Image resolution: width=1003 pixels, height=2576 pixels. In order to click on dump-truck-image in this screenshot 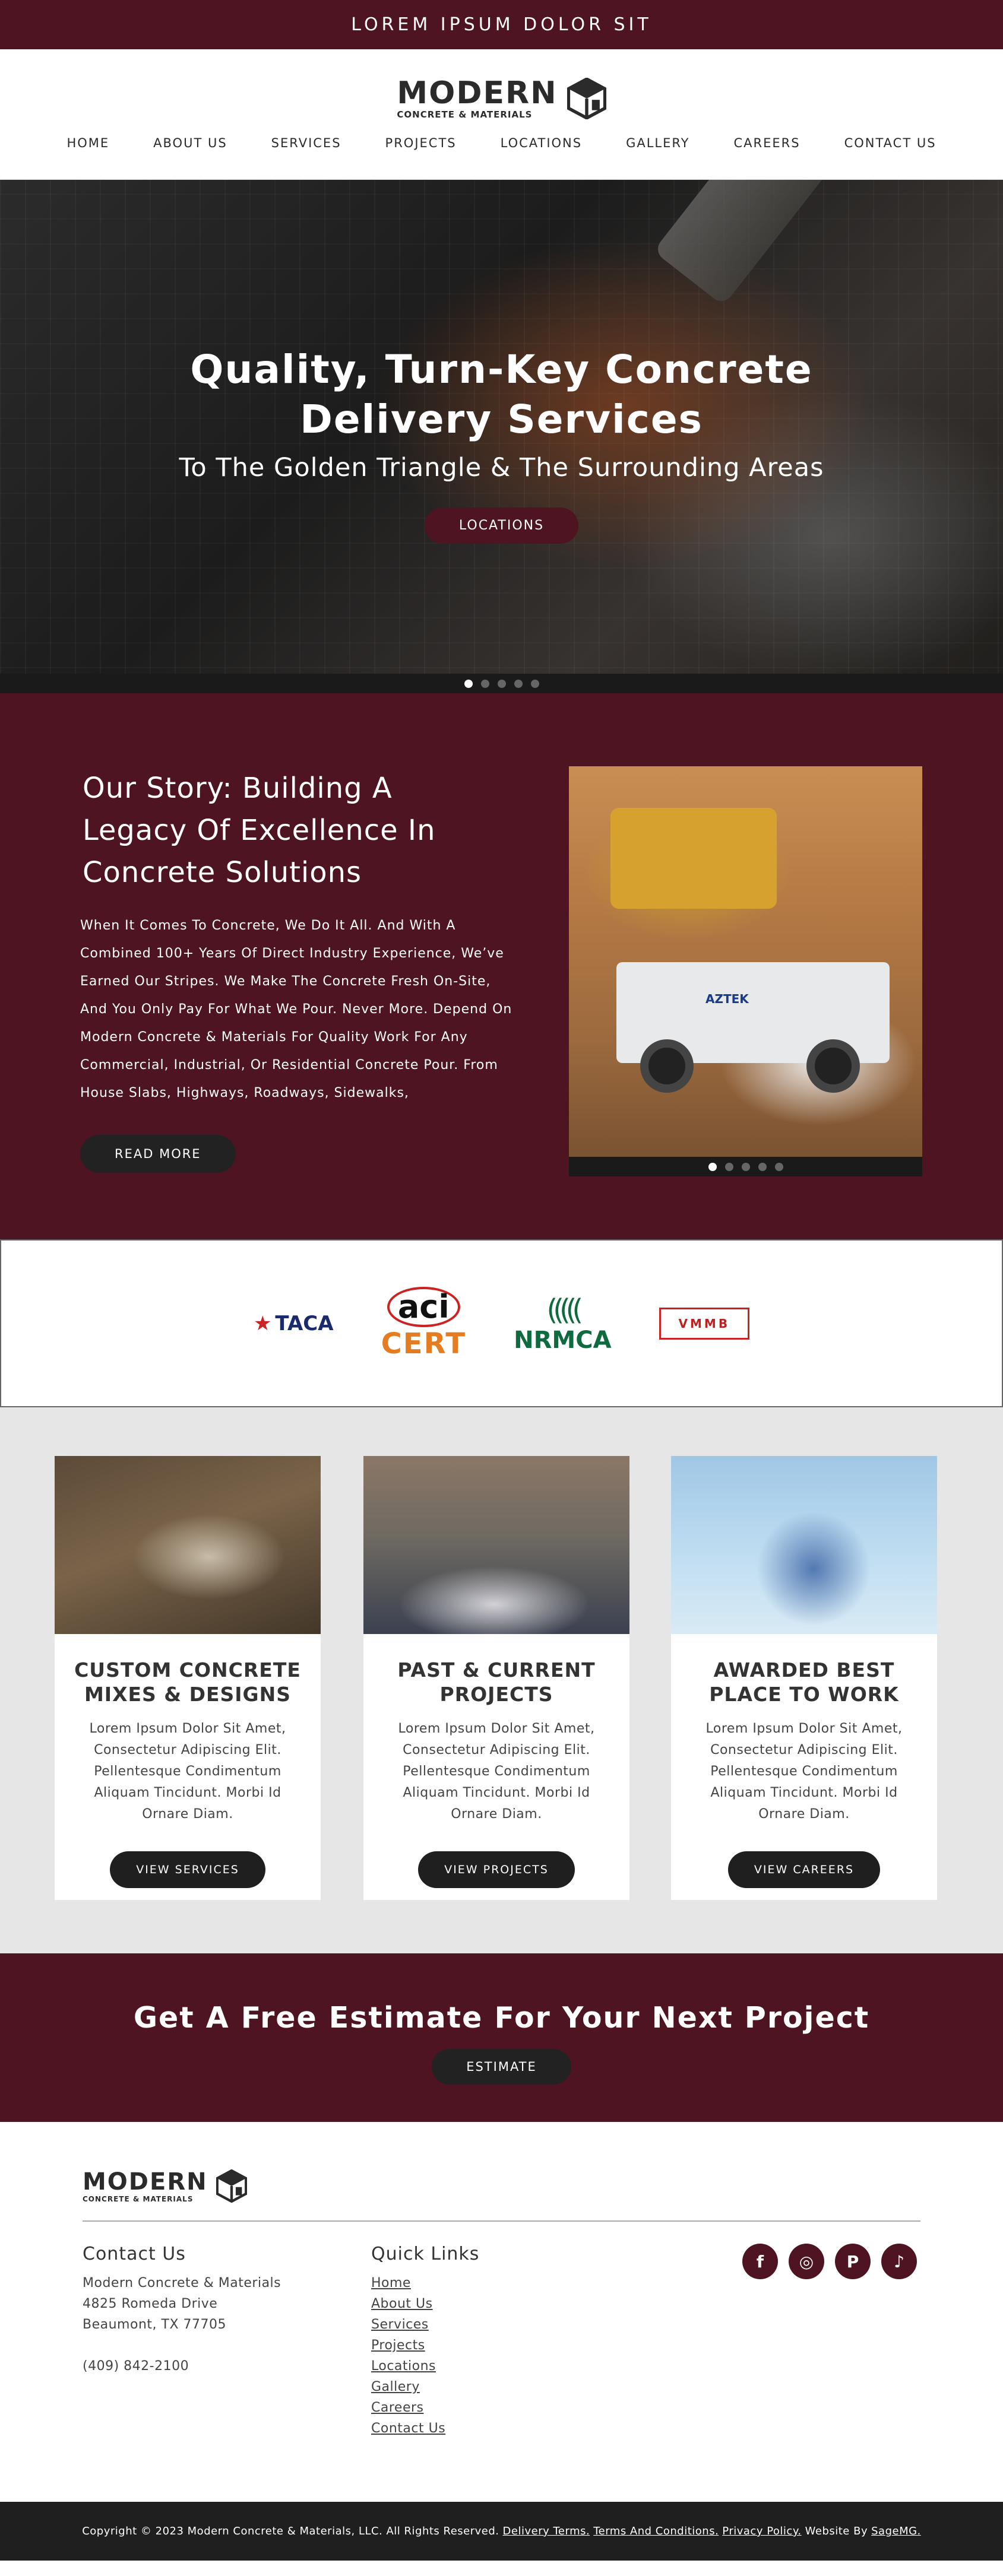, I will do `click(693, 858)`.